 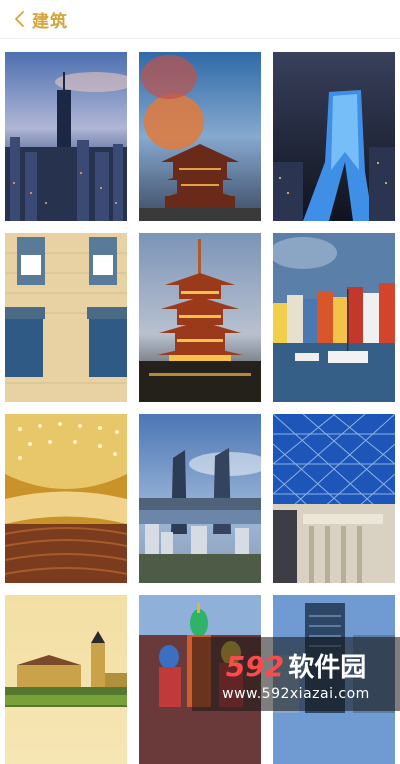 I want to click on page-title: 建筑, so click(x=50, y=21).